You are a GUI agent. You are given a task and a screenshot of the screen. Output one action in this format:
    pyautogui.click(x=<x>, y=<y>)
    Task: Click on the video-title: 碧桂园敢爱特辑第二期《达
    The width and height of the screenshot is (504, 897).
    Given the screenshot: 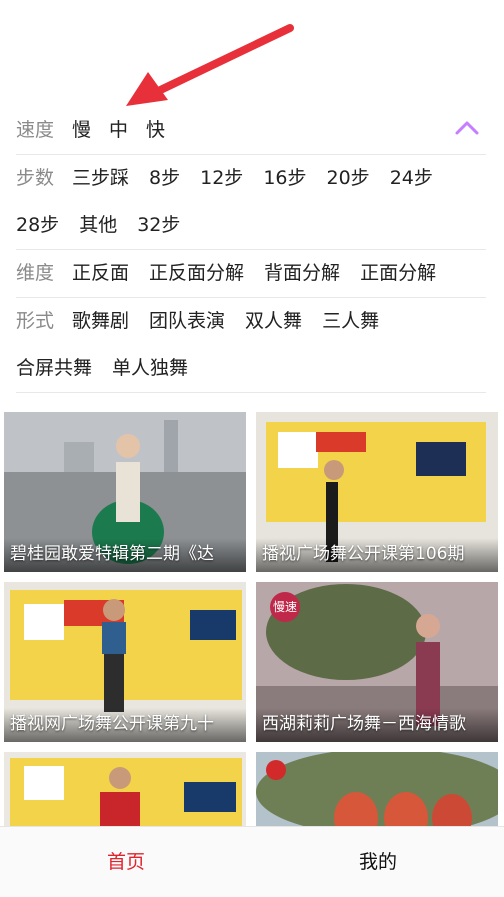 What is the action you would take?
    pyautogui.click(x=125, y=555)
    